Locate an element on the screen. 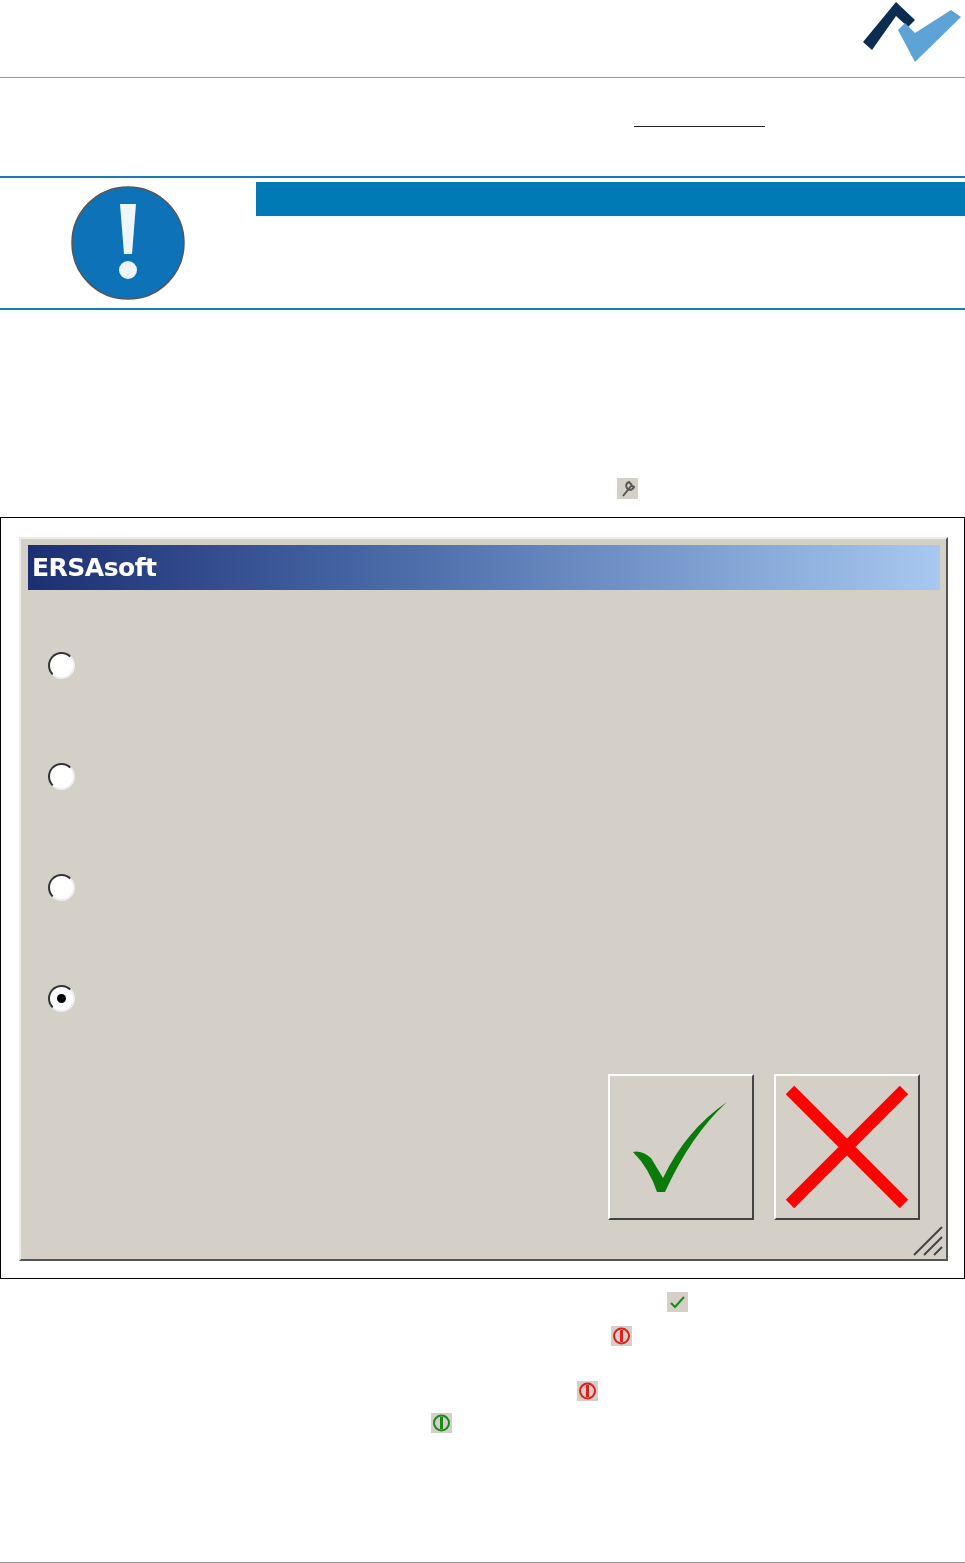 The image size is (965, 1563). cancel-button is located at coordinates (847, 1147).